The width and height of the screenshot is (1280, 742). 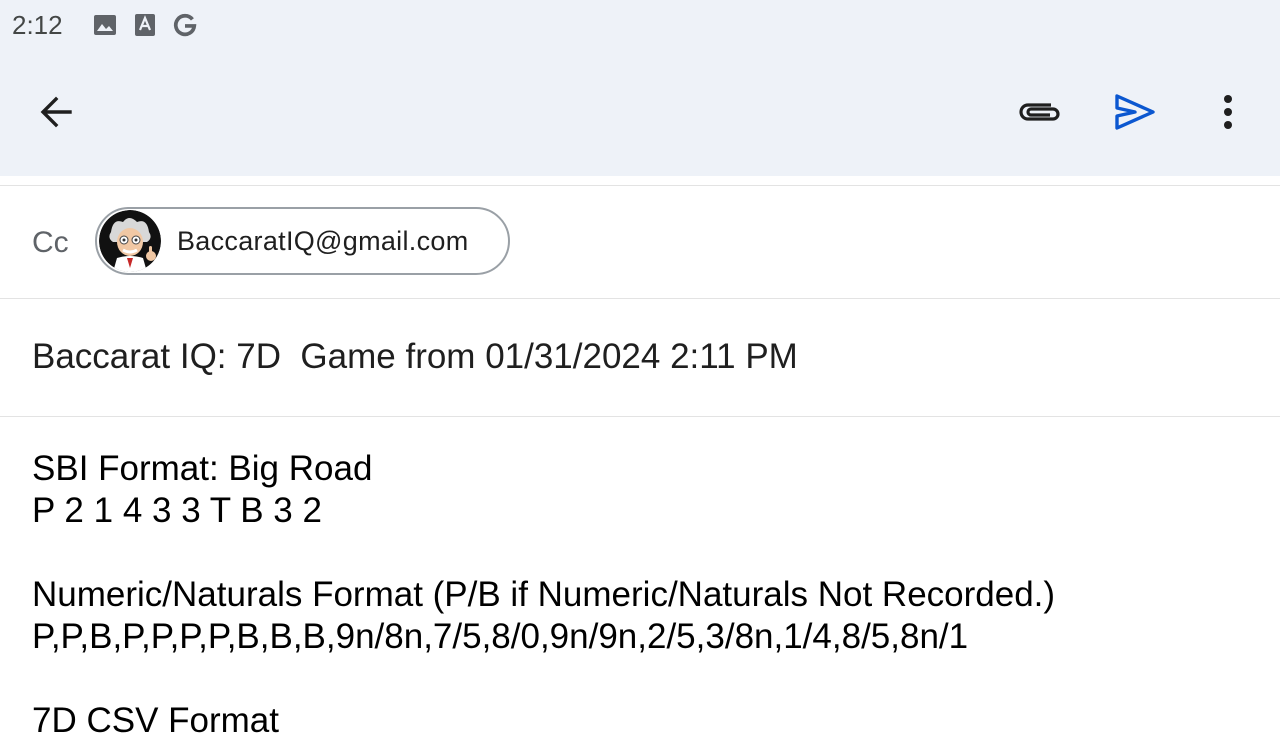 What do you see at coordinates (155, 720) in the screenshot?
I see `csv-format-title: 7D CSV Format` at bounding box center [155, 720].